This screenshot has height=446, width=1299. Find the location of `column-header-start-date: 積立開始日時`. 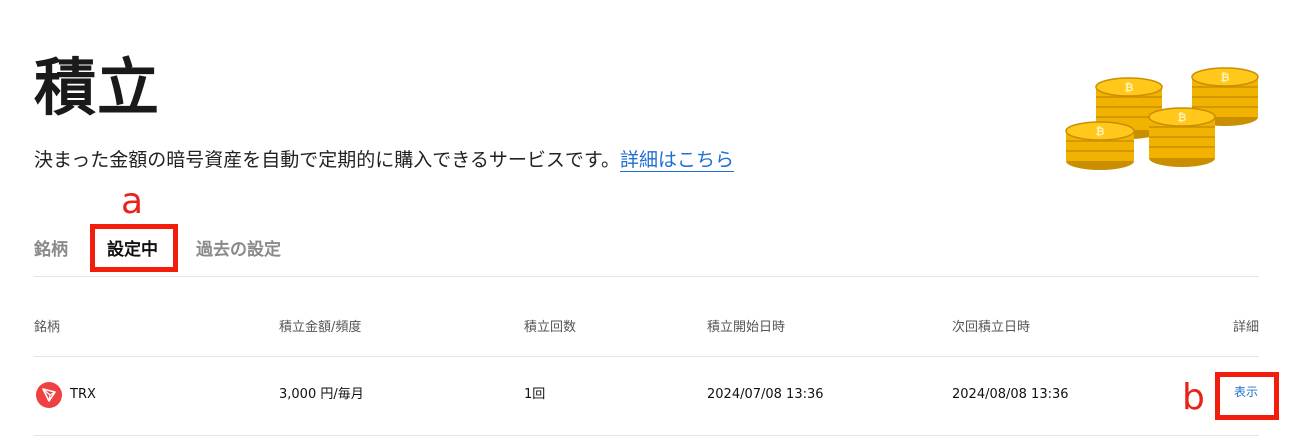

column-header-start-date: 積立開始日時 is located at coordinates (746, 327).